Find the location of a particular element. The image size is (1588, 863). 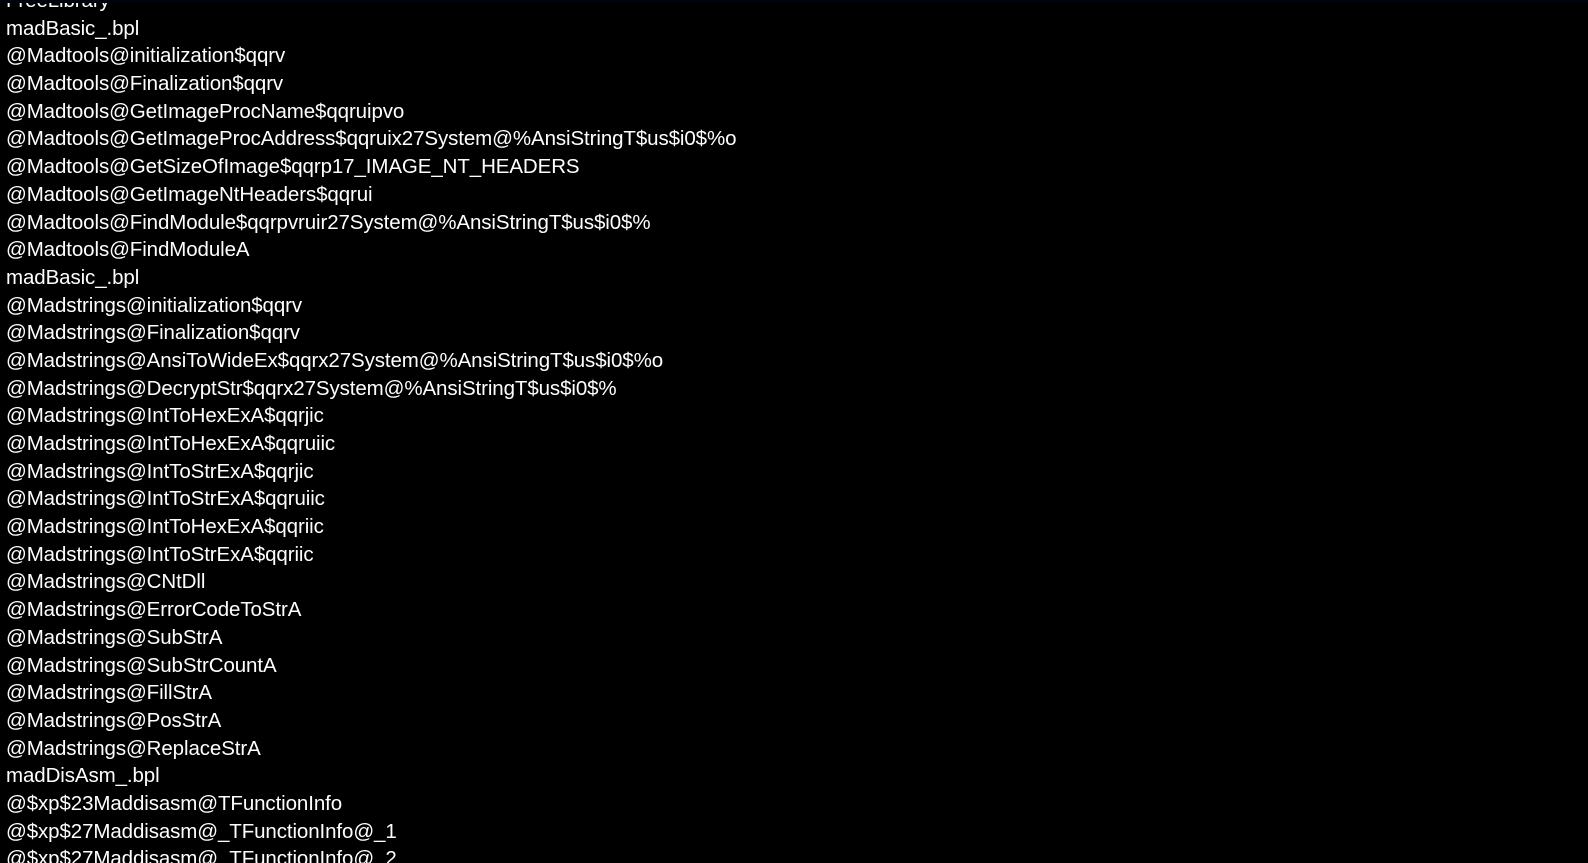

console-line: @Madstrings@CNtDll is located at coordinates (106, 582).